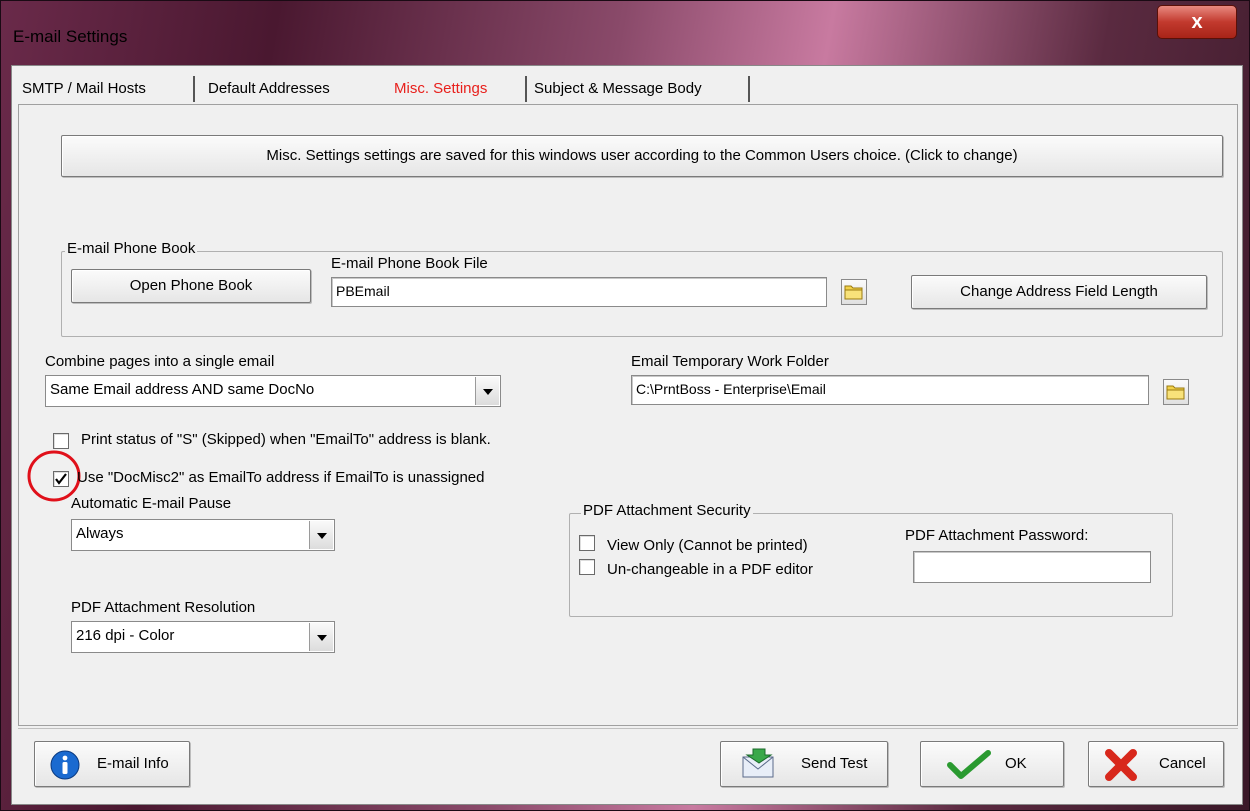  I want to click on combine-pages-dropdown: Same Email address AND same DocNo, so click(273, 391).